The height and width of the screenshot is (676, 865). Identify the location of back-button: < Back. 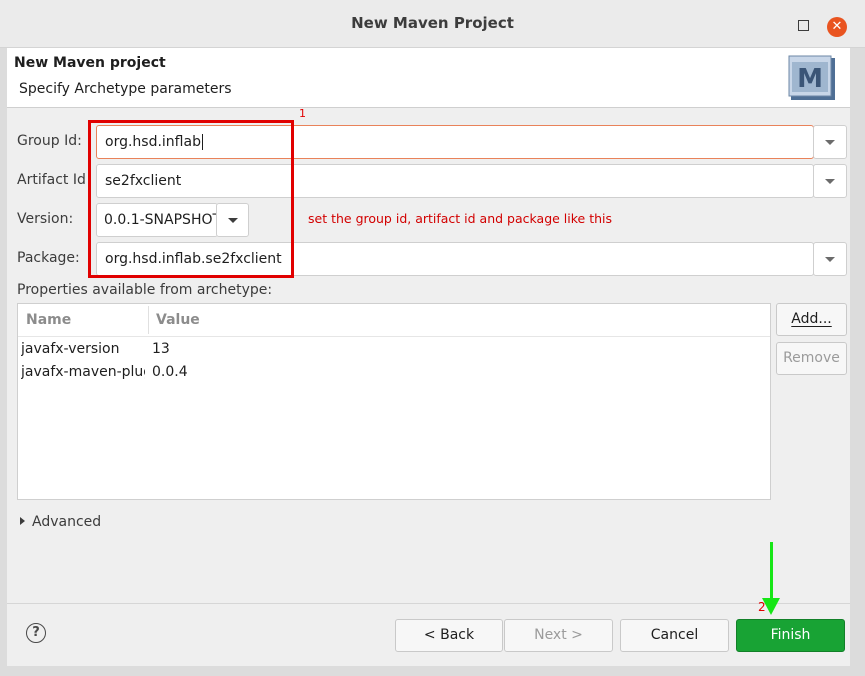
(449, 635).